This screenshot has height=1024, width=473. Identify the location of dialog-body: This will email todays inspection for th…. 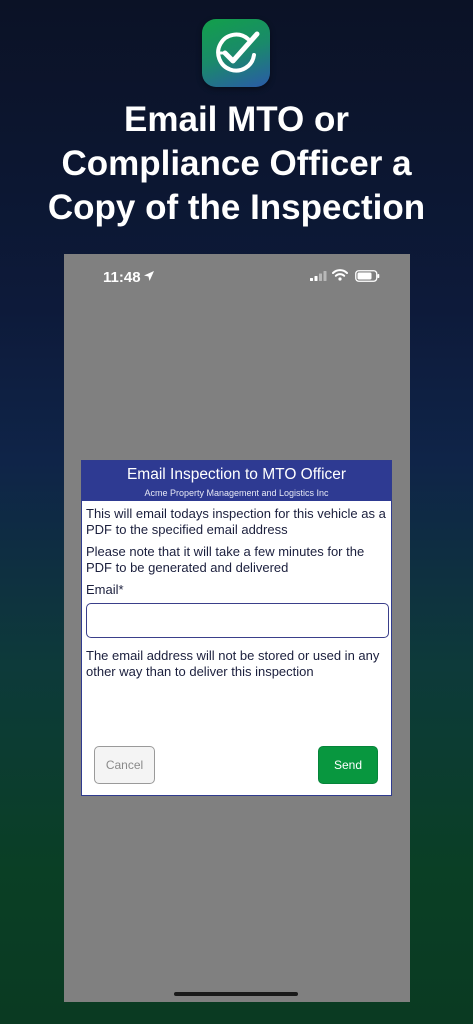
(236, 590).